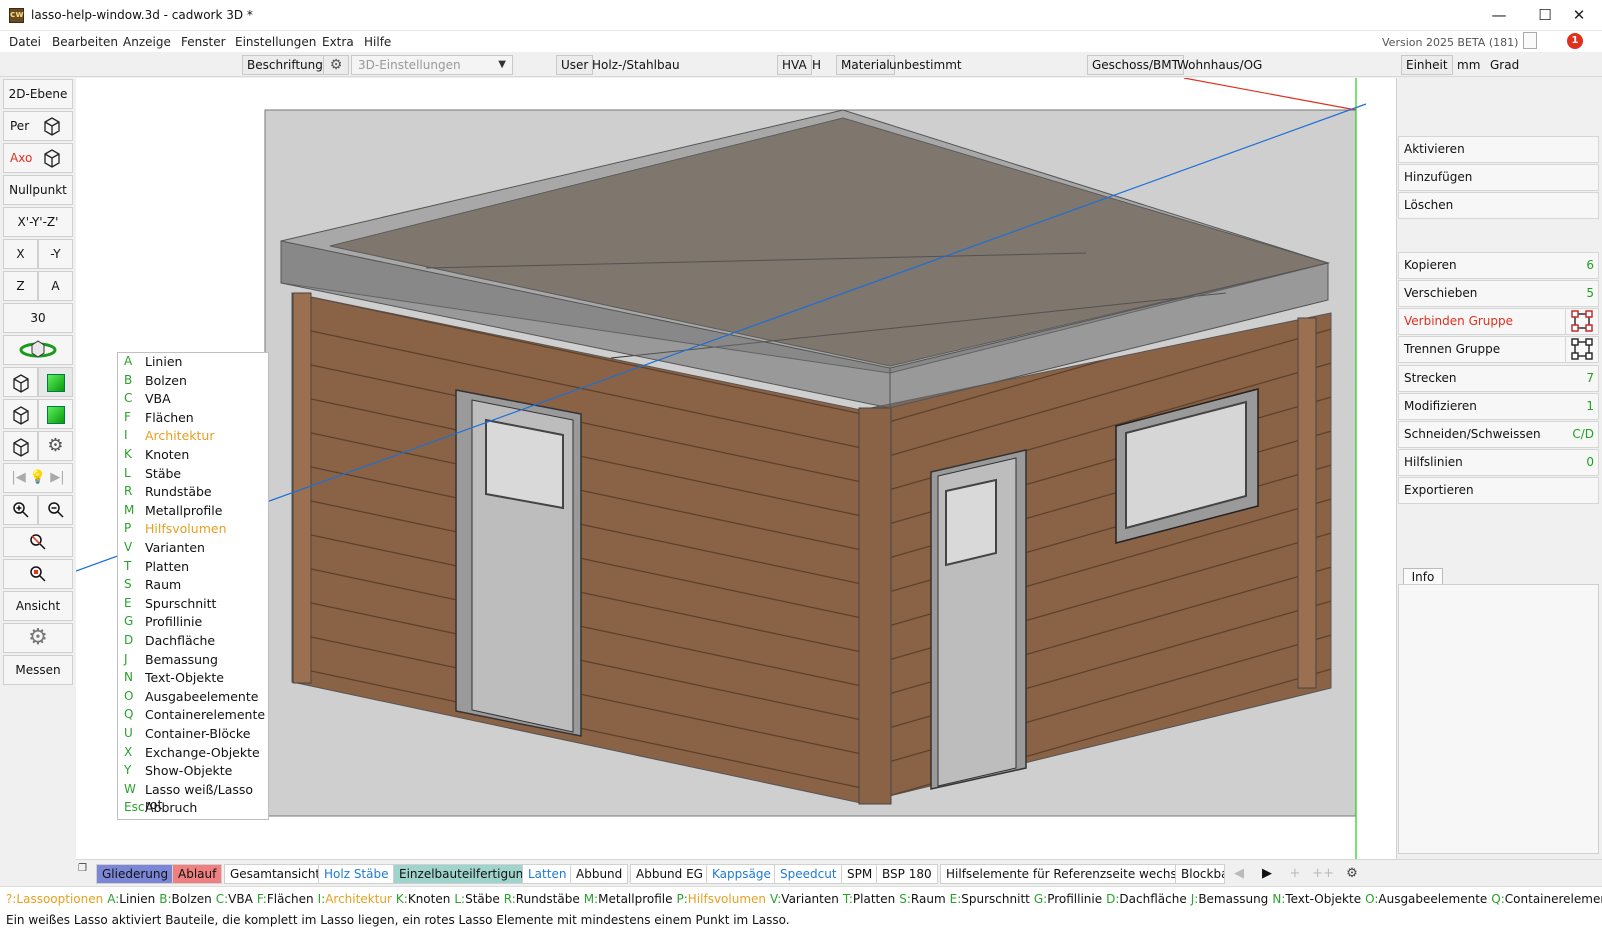 The height and width of the screenshot is (932, 1602). What do you see at coordinates (1498, 378) in the screenshot?
I see `command-strecken-button: Strecken 7` at bounding box center [1498, 378].